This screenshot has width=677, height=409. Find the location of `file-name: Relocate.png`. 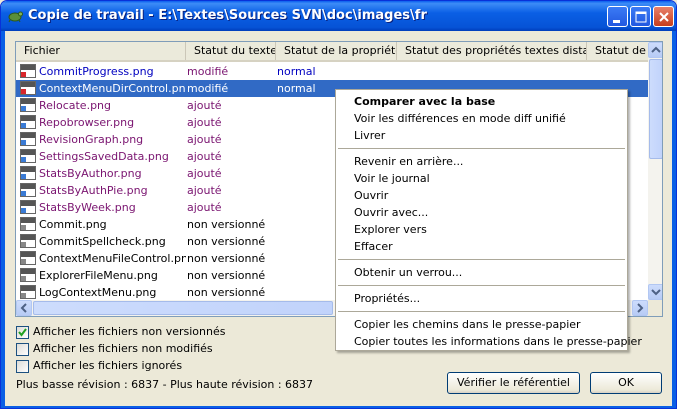

file-name: Relocate.png is located at coordinates (75, 105).